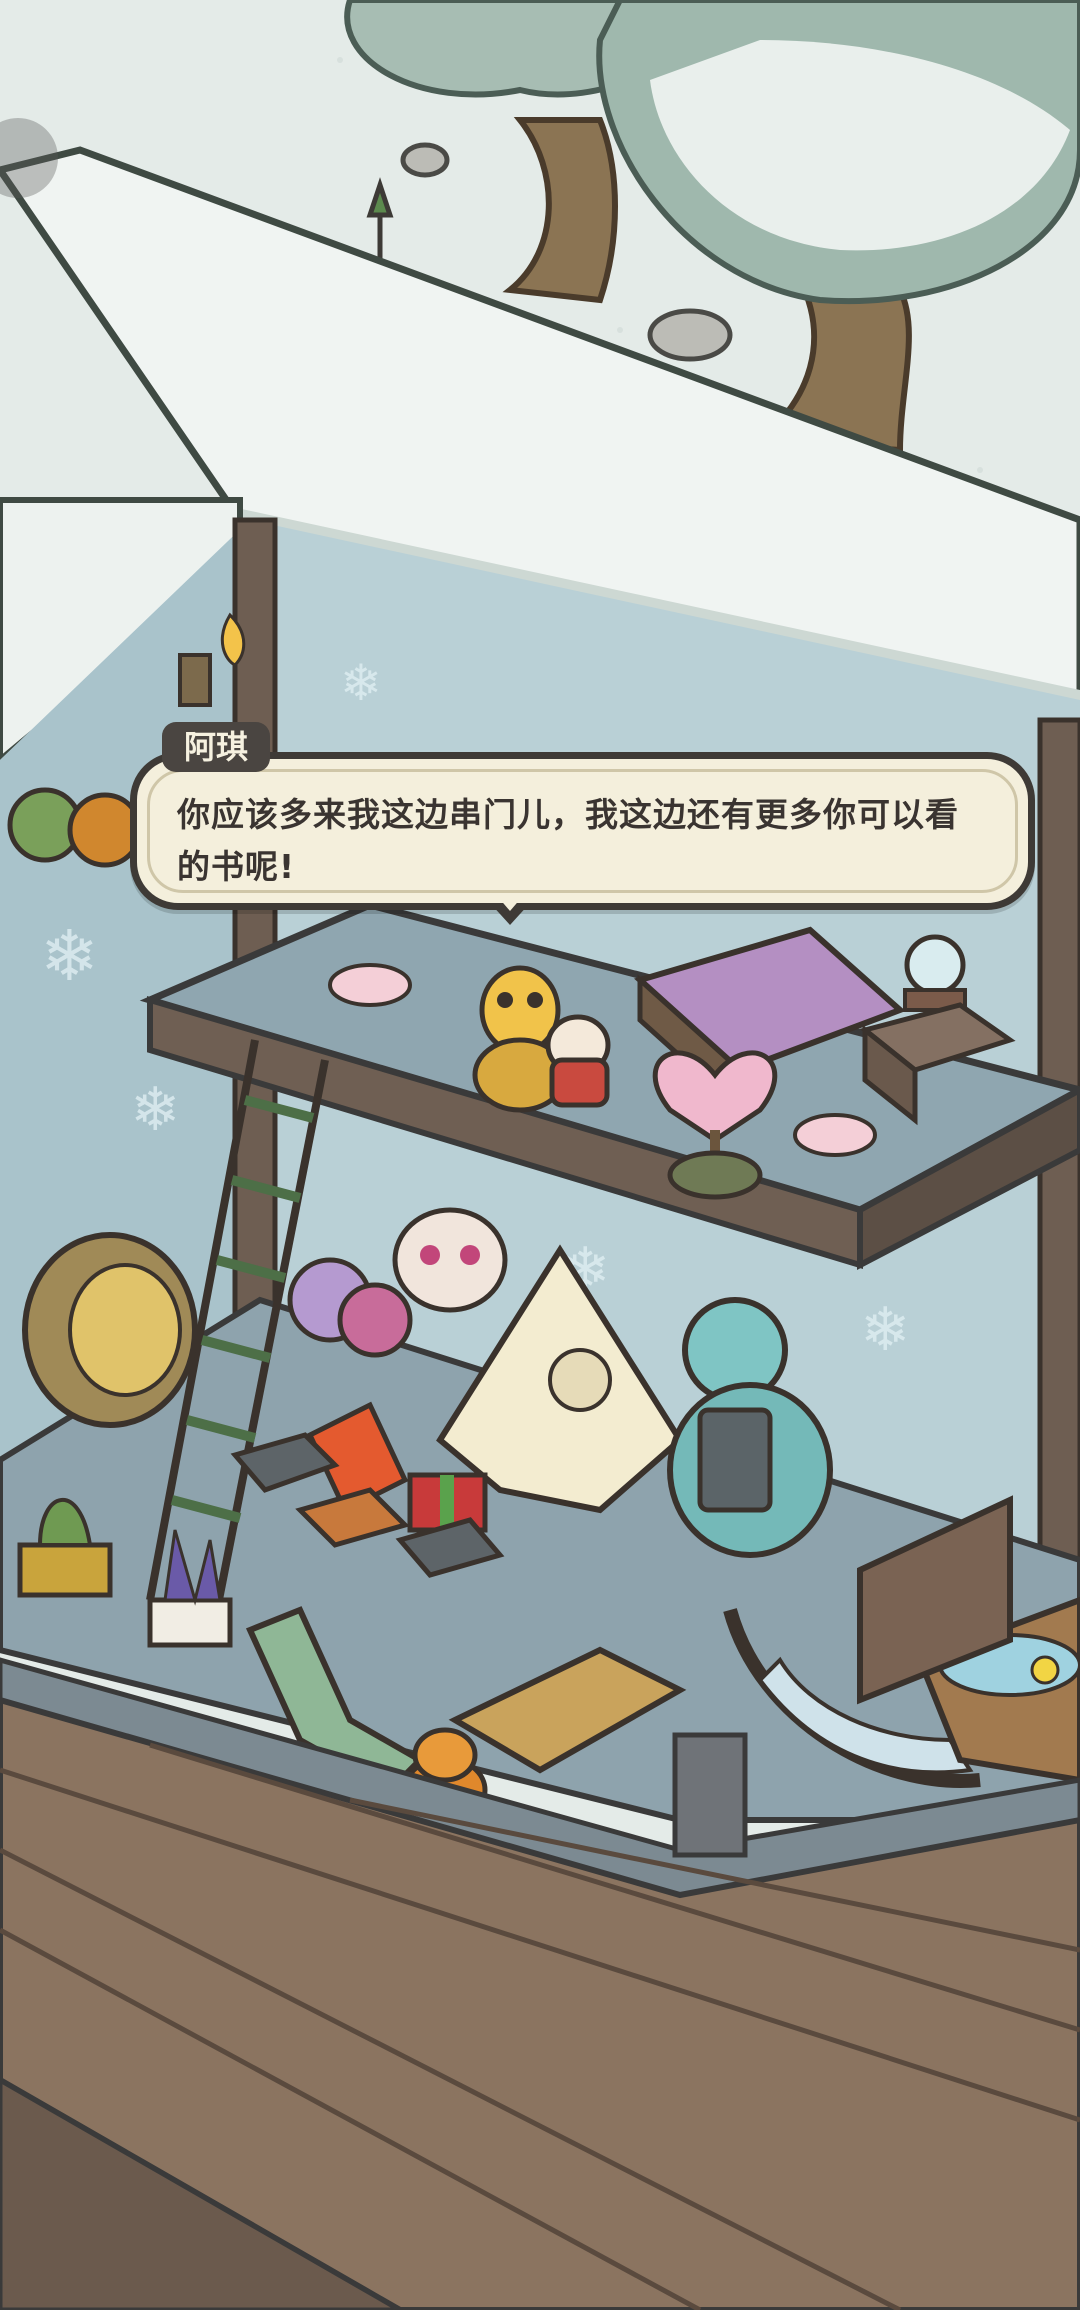  Describe the element at coordinates (568, 840) in the screenshot. I see `dialog-text: 你应该多来我这边串门儿，我这边还有更多你可以看的书呢!` at that location.